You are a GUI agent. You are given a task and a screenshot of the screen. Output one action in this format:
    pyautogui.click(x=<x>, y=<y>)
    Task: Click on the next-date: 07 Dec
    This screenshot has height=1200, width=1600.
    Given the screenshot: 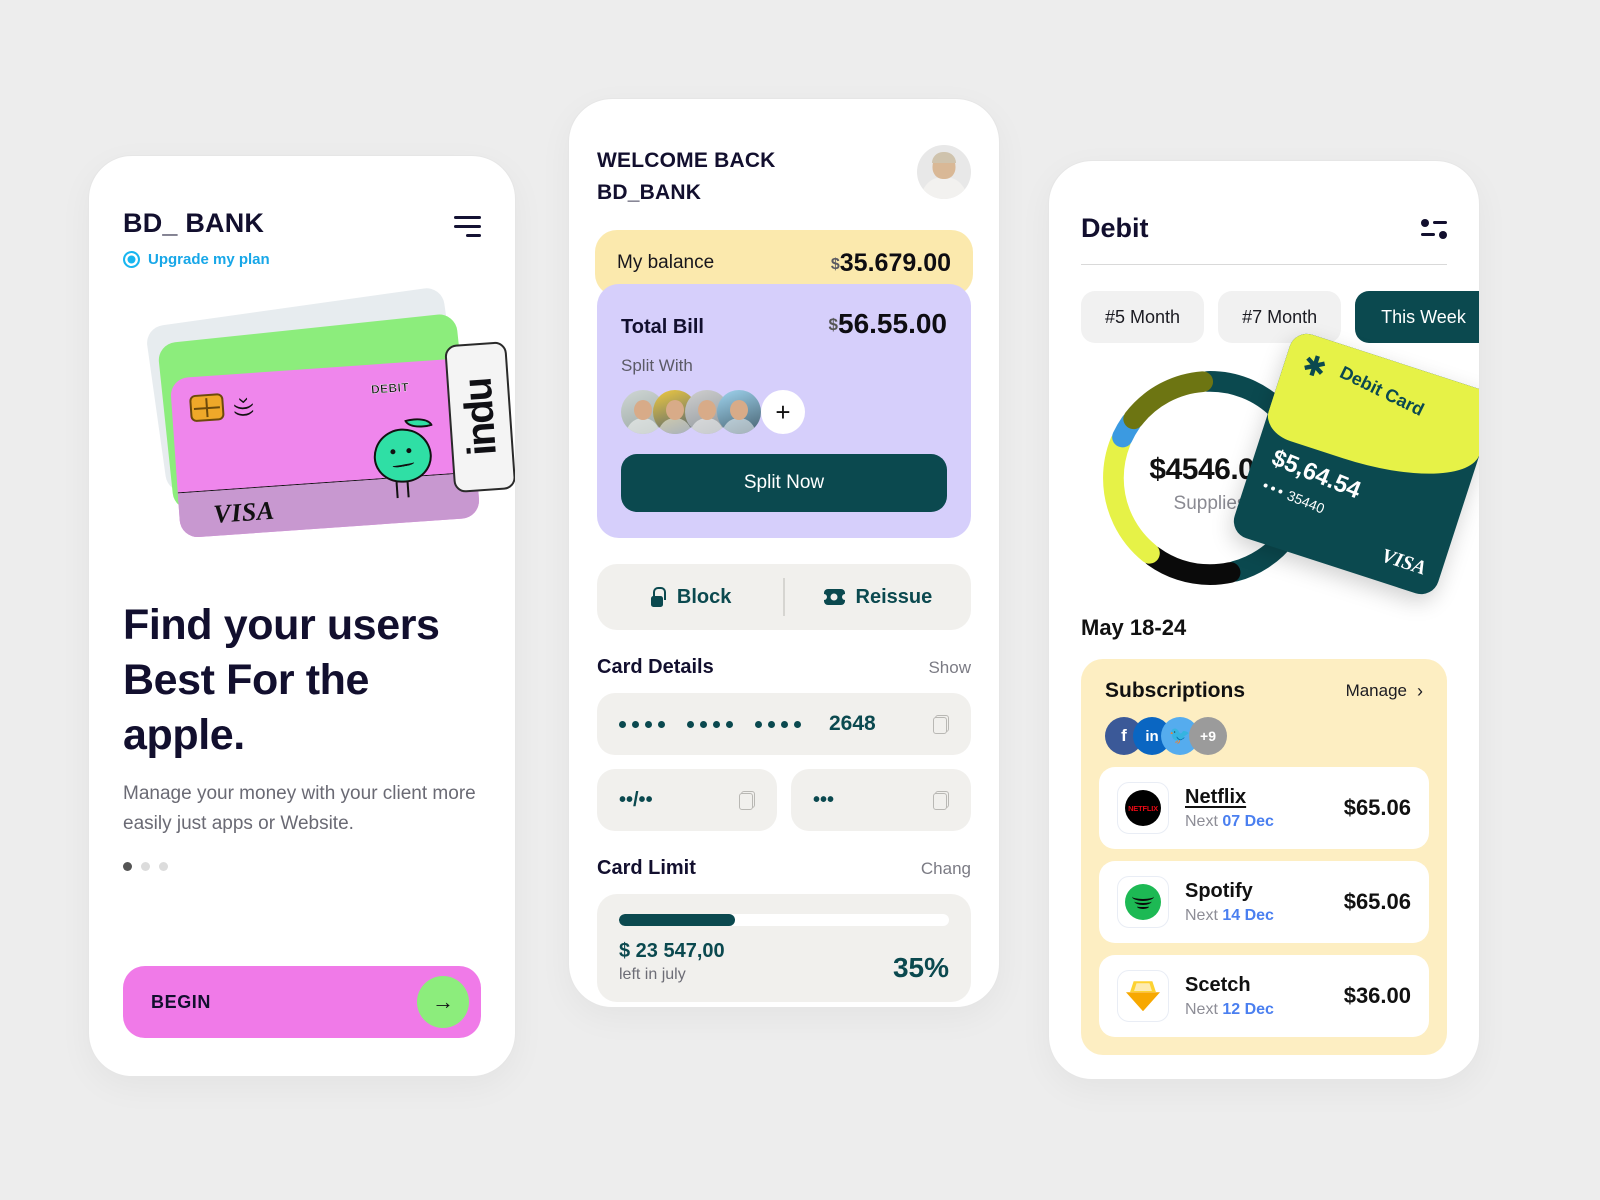 What is the action you would take?
    pyautogui.click(x=1248, y=821)
    